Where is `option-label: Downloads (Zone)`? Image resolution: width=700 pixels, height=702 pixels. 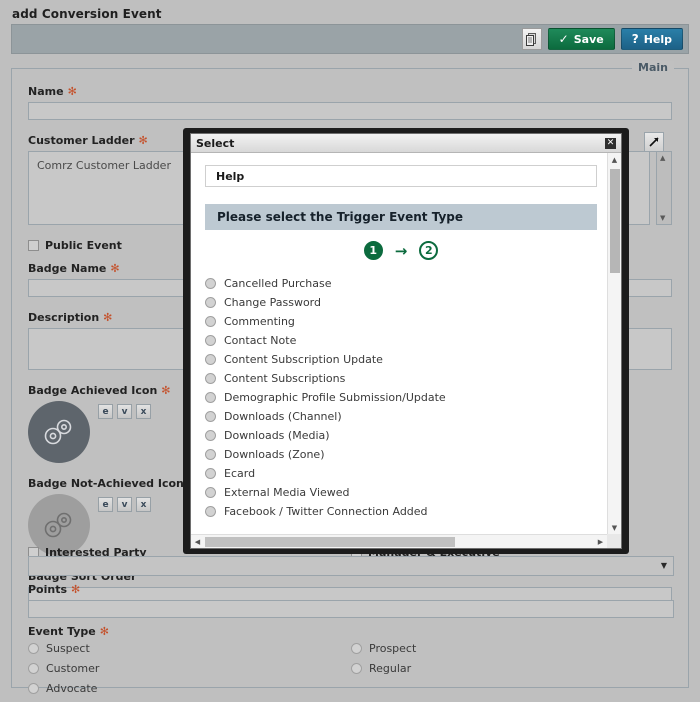
option-label: Downloads (Zone) is located at coordinates (274, 454).